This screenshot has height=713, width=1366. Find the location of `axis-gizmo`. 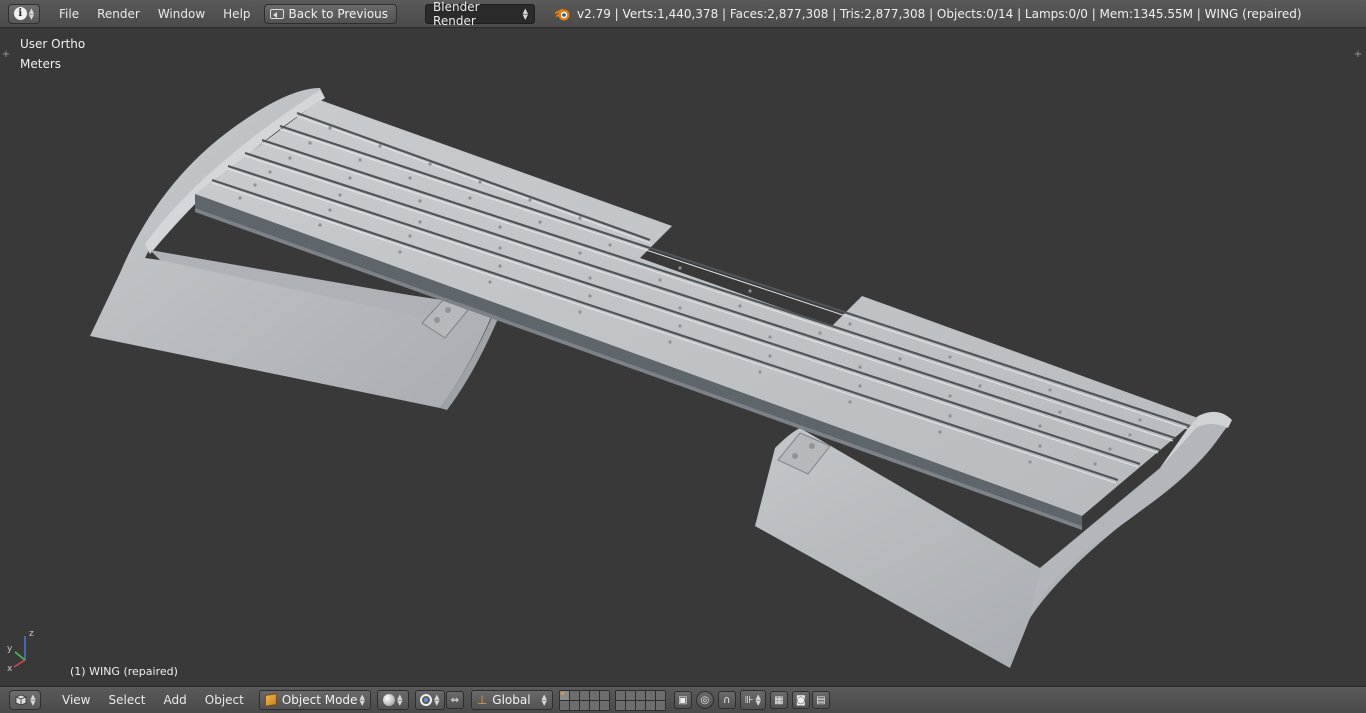

axis-gizmo is located at coordinates (19, 652).